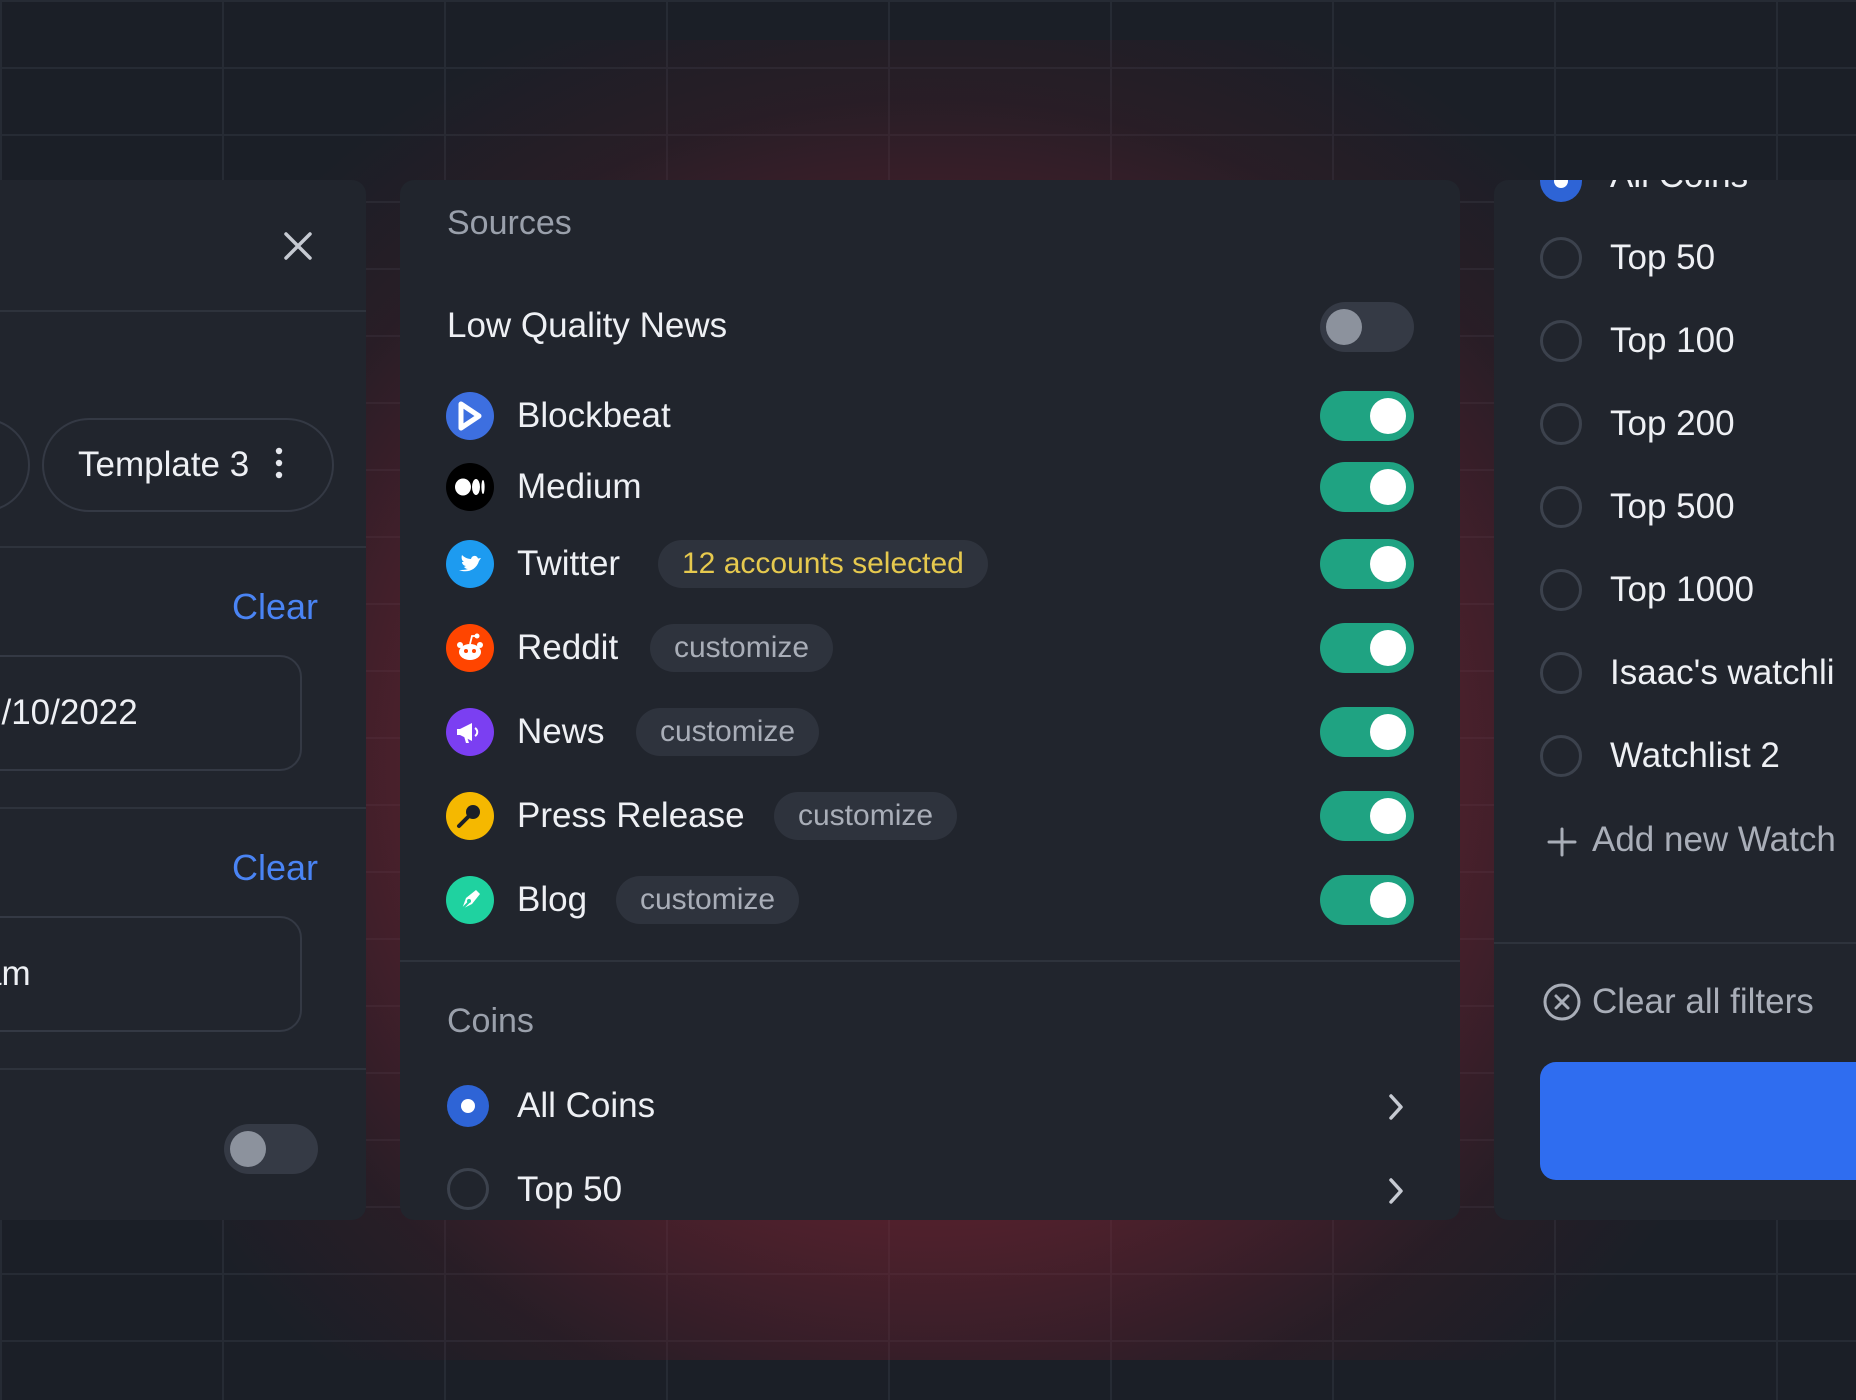  Describe the element at coordinates (490, 1021) in the screenshot. I see `coins-title: Coins` at that location.